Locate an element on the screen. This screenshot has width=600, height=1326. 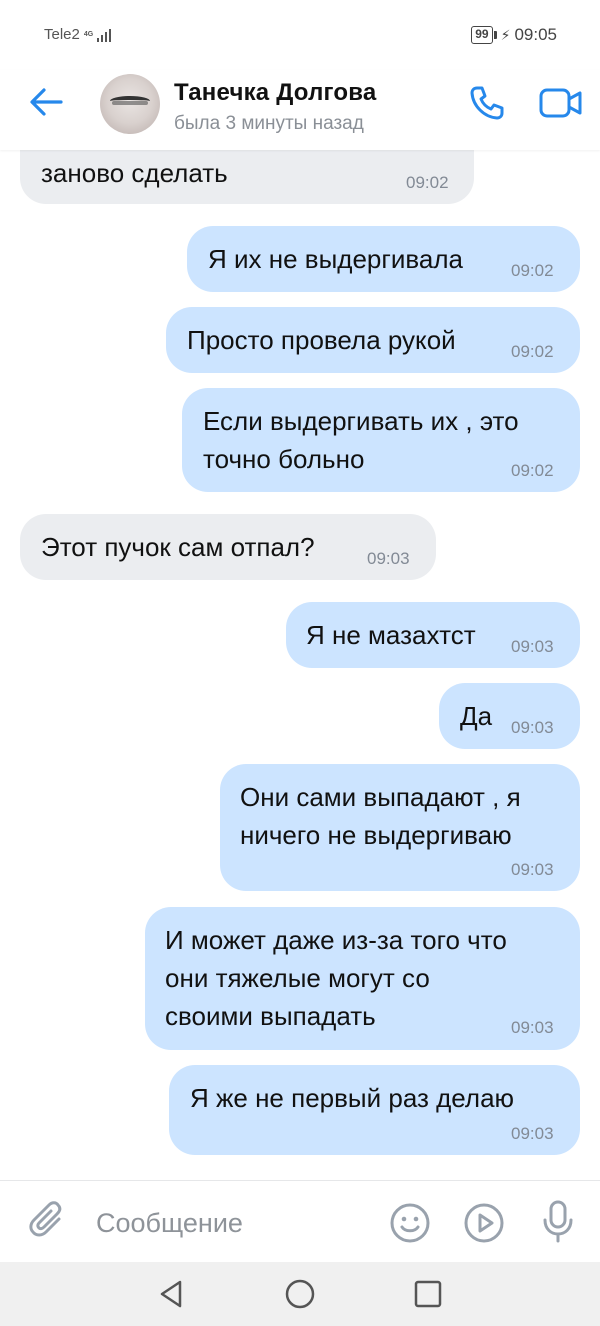
network-type: 4G is located at coordinates (88, 34).